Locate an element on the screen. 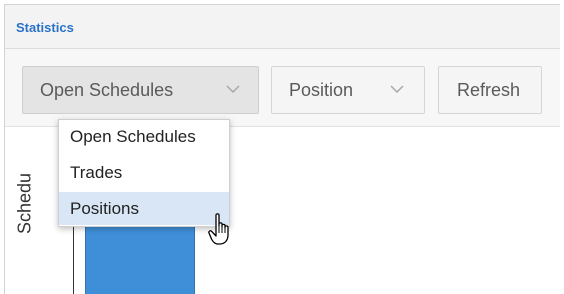 Image resolution: width=564 pixels, height=294 pixels. view-select-value: Open Schedules is located at coordinates (107, 89).